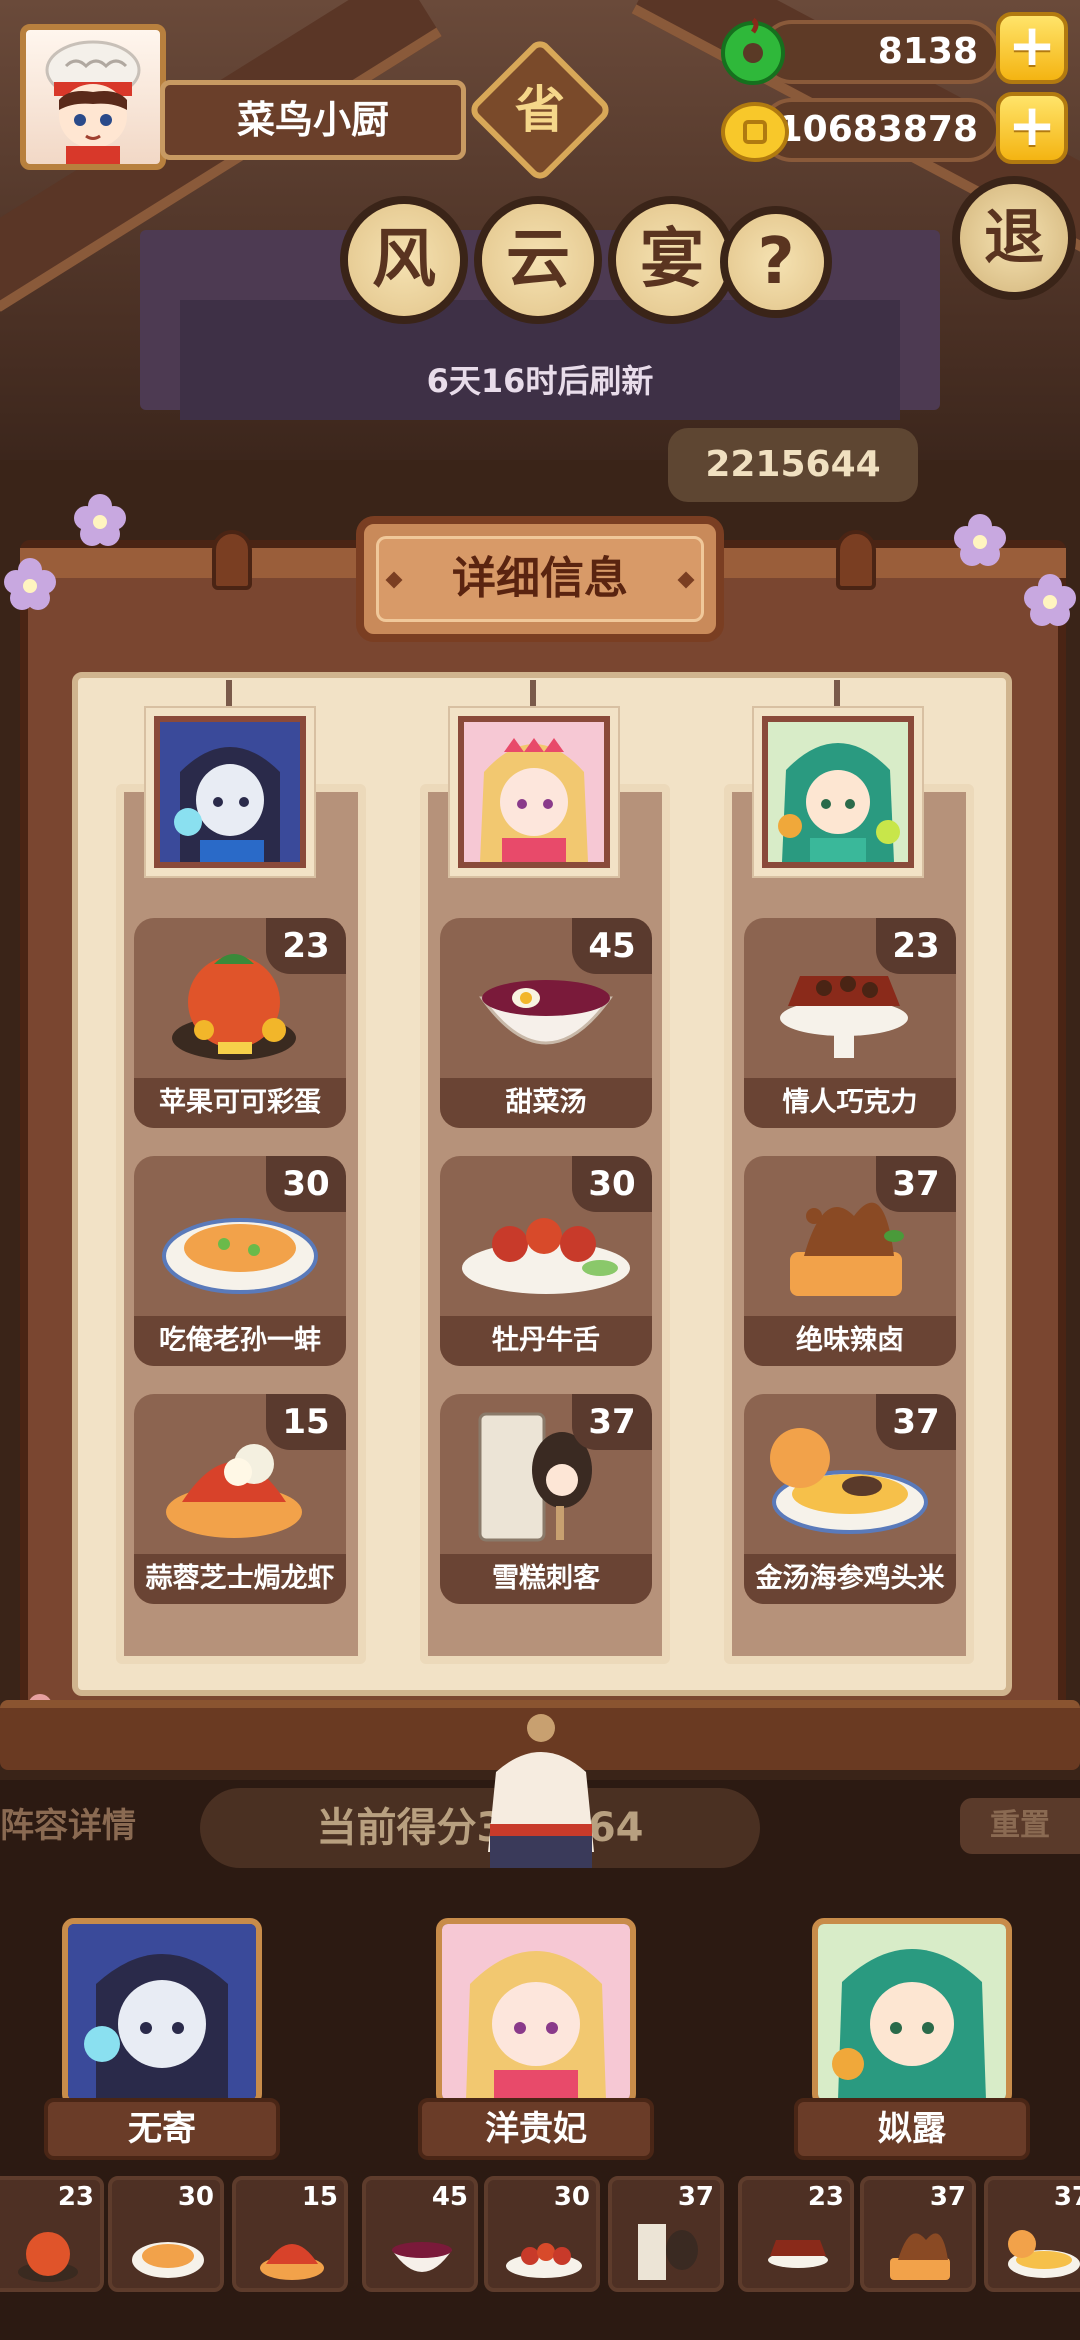 Image resolution: width=1080 pixels, height=2340 pixels. I want to click on dish-count: 45, so click(612, 946).